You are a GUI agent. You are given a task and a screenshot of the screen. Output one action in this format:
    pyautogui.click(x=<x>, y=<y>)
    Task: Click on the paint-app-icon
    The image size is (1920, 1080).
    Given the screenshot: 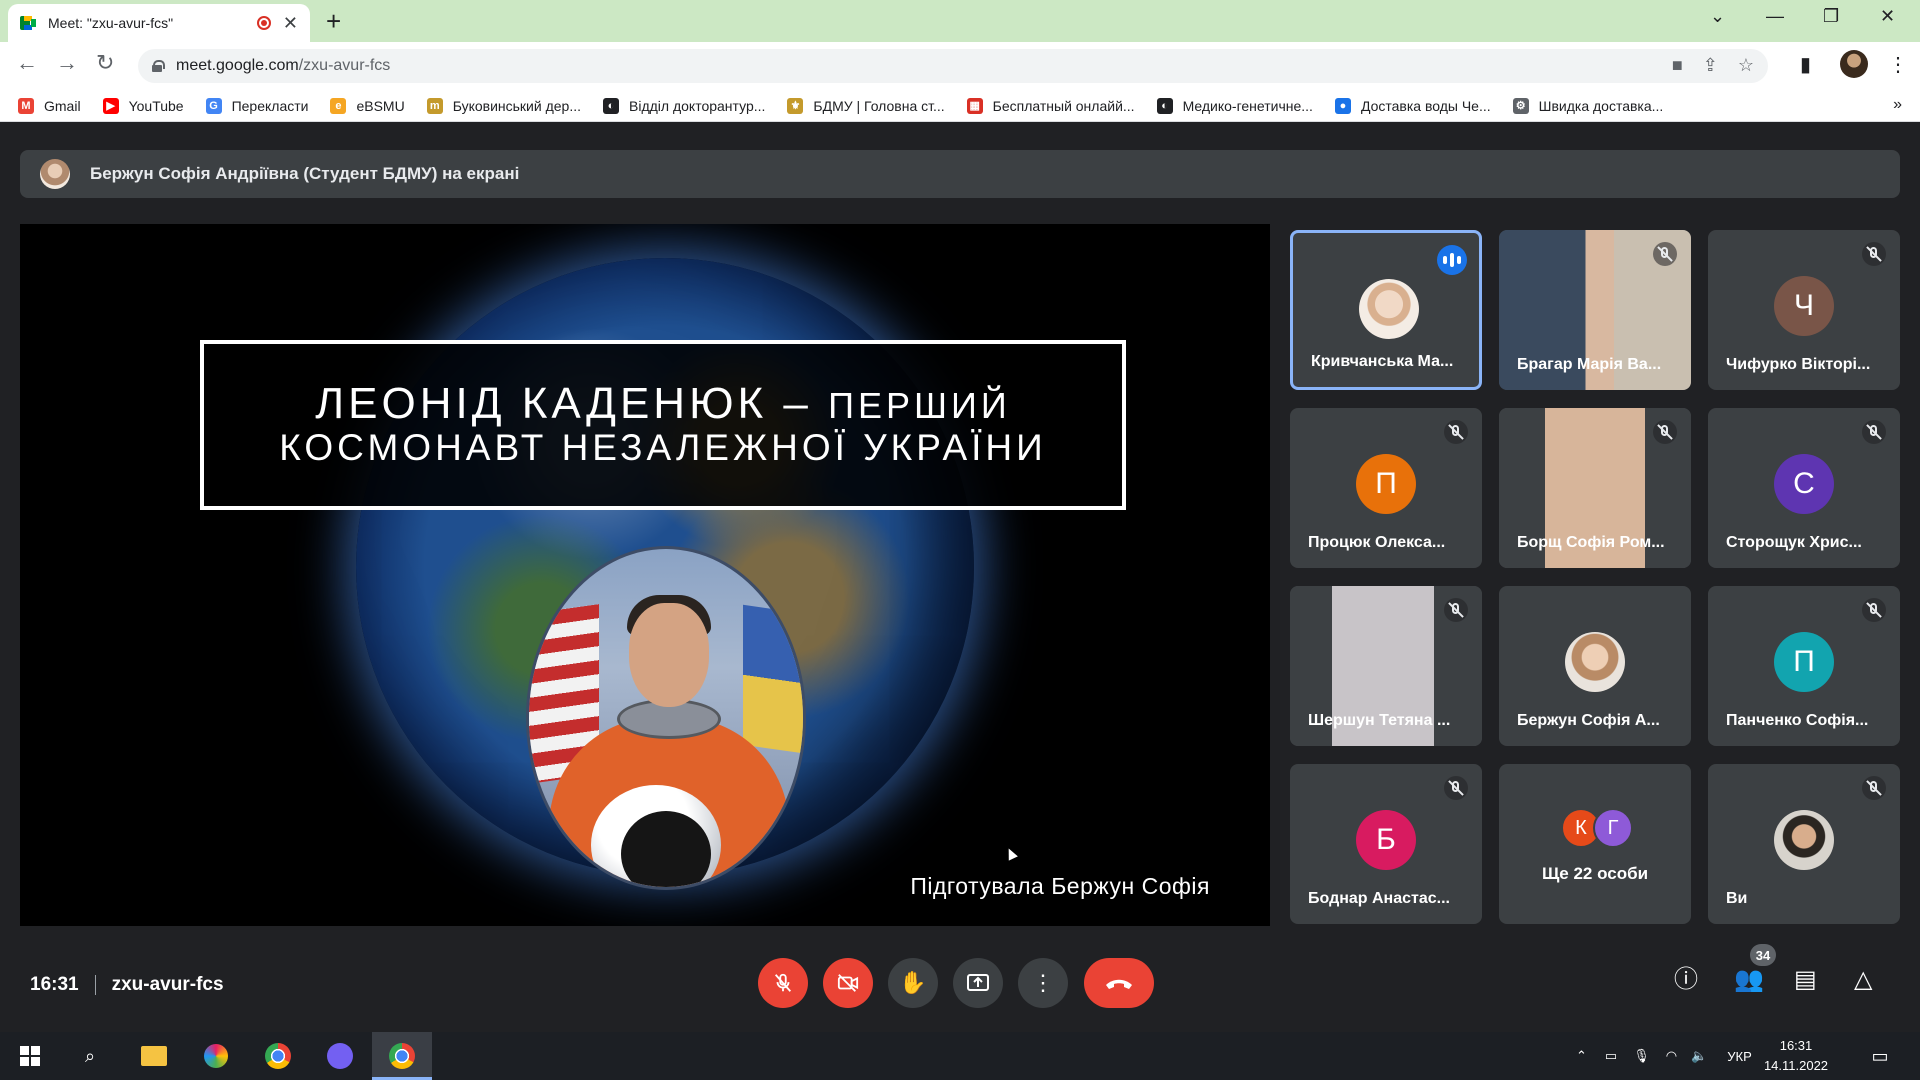 What is the action you would take?
    pyautogui.click(x=216, y=1056)
    